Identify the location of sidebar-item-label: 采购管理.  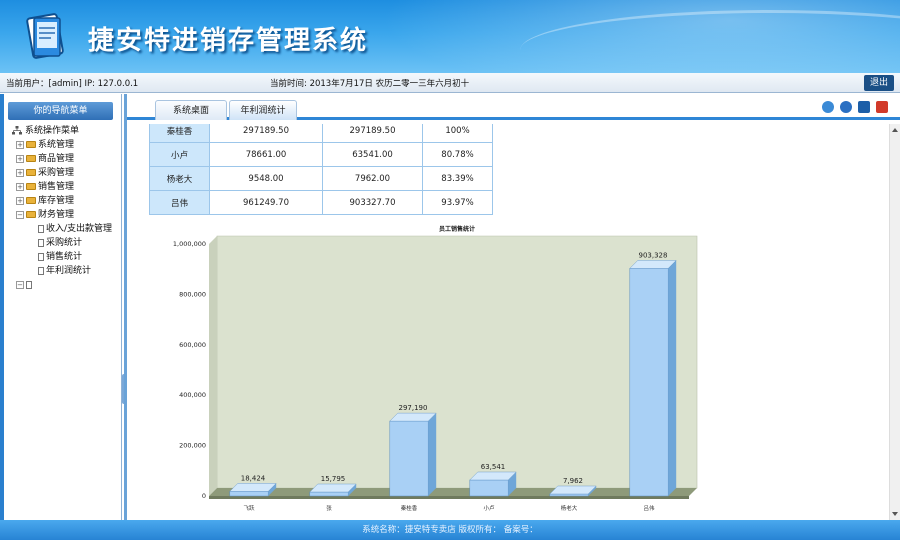
(56, 173).